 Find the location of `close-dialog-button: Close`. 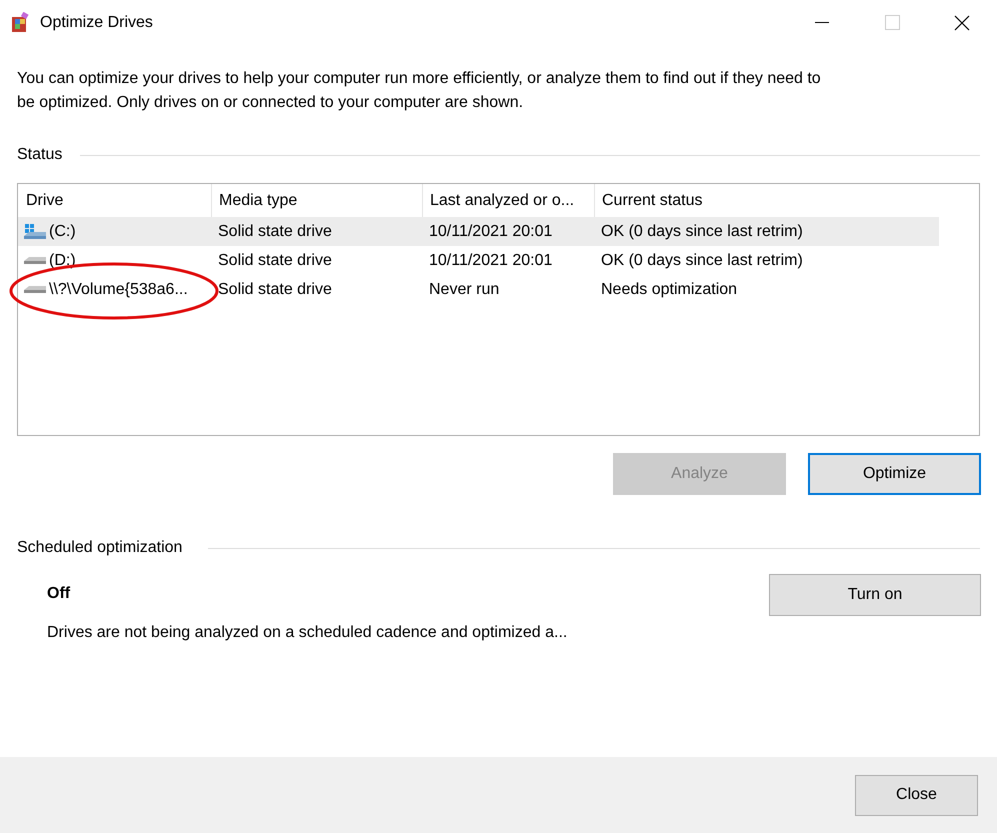

close-dialog-button: Close is located at coordinates (916, 795).